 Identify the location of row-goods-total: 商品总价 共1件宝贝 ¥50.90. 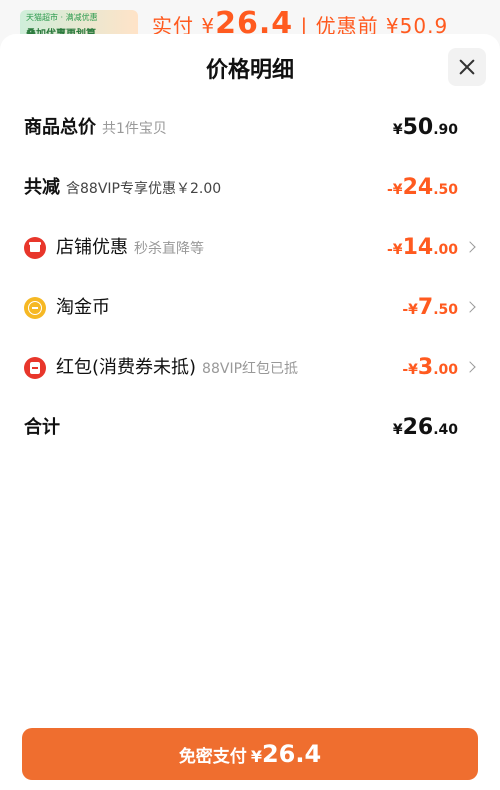
(250, 128).